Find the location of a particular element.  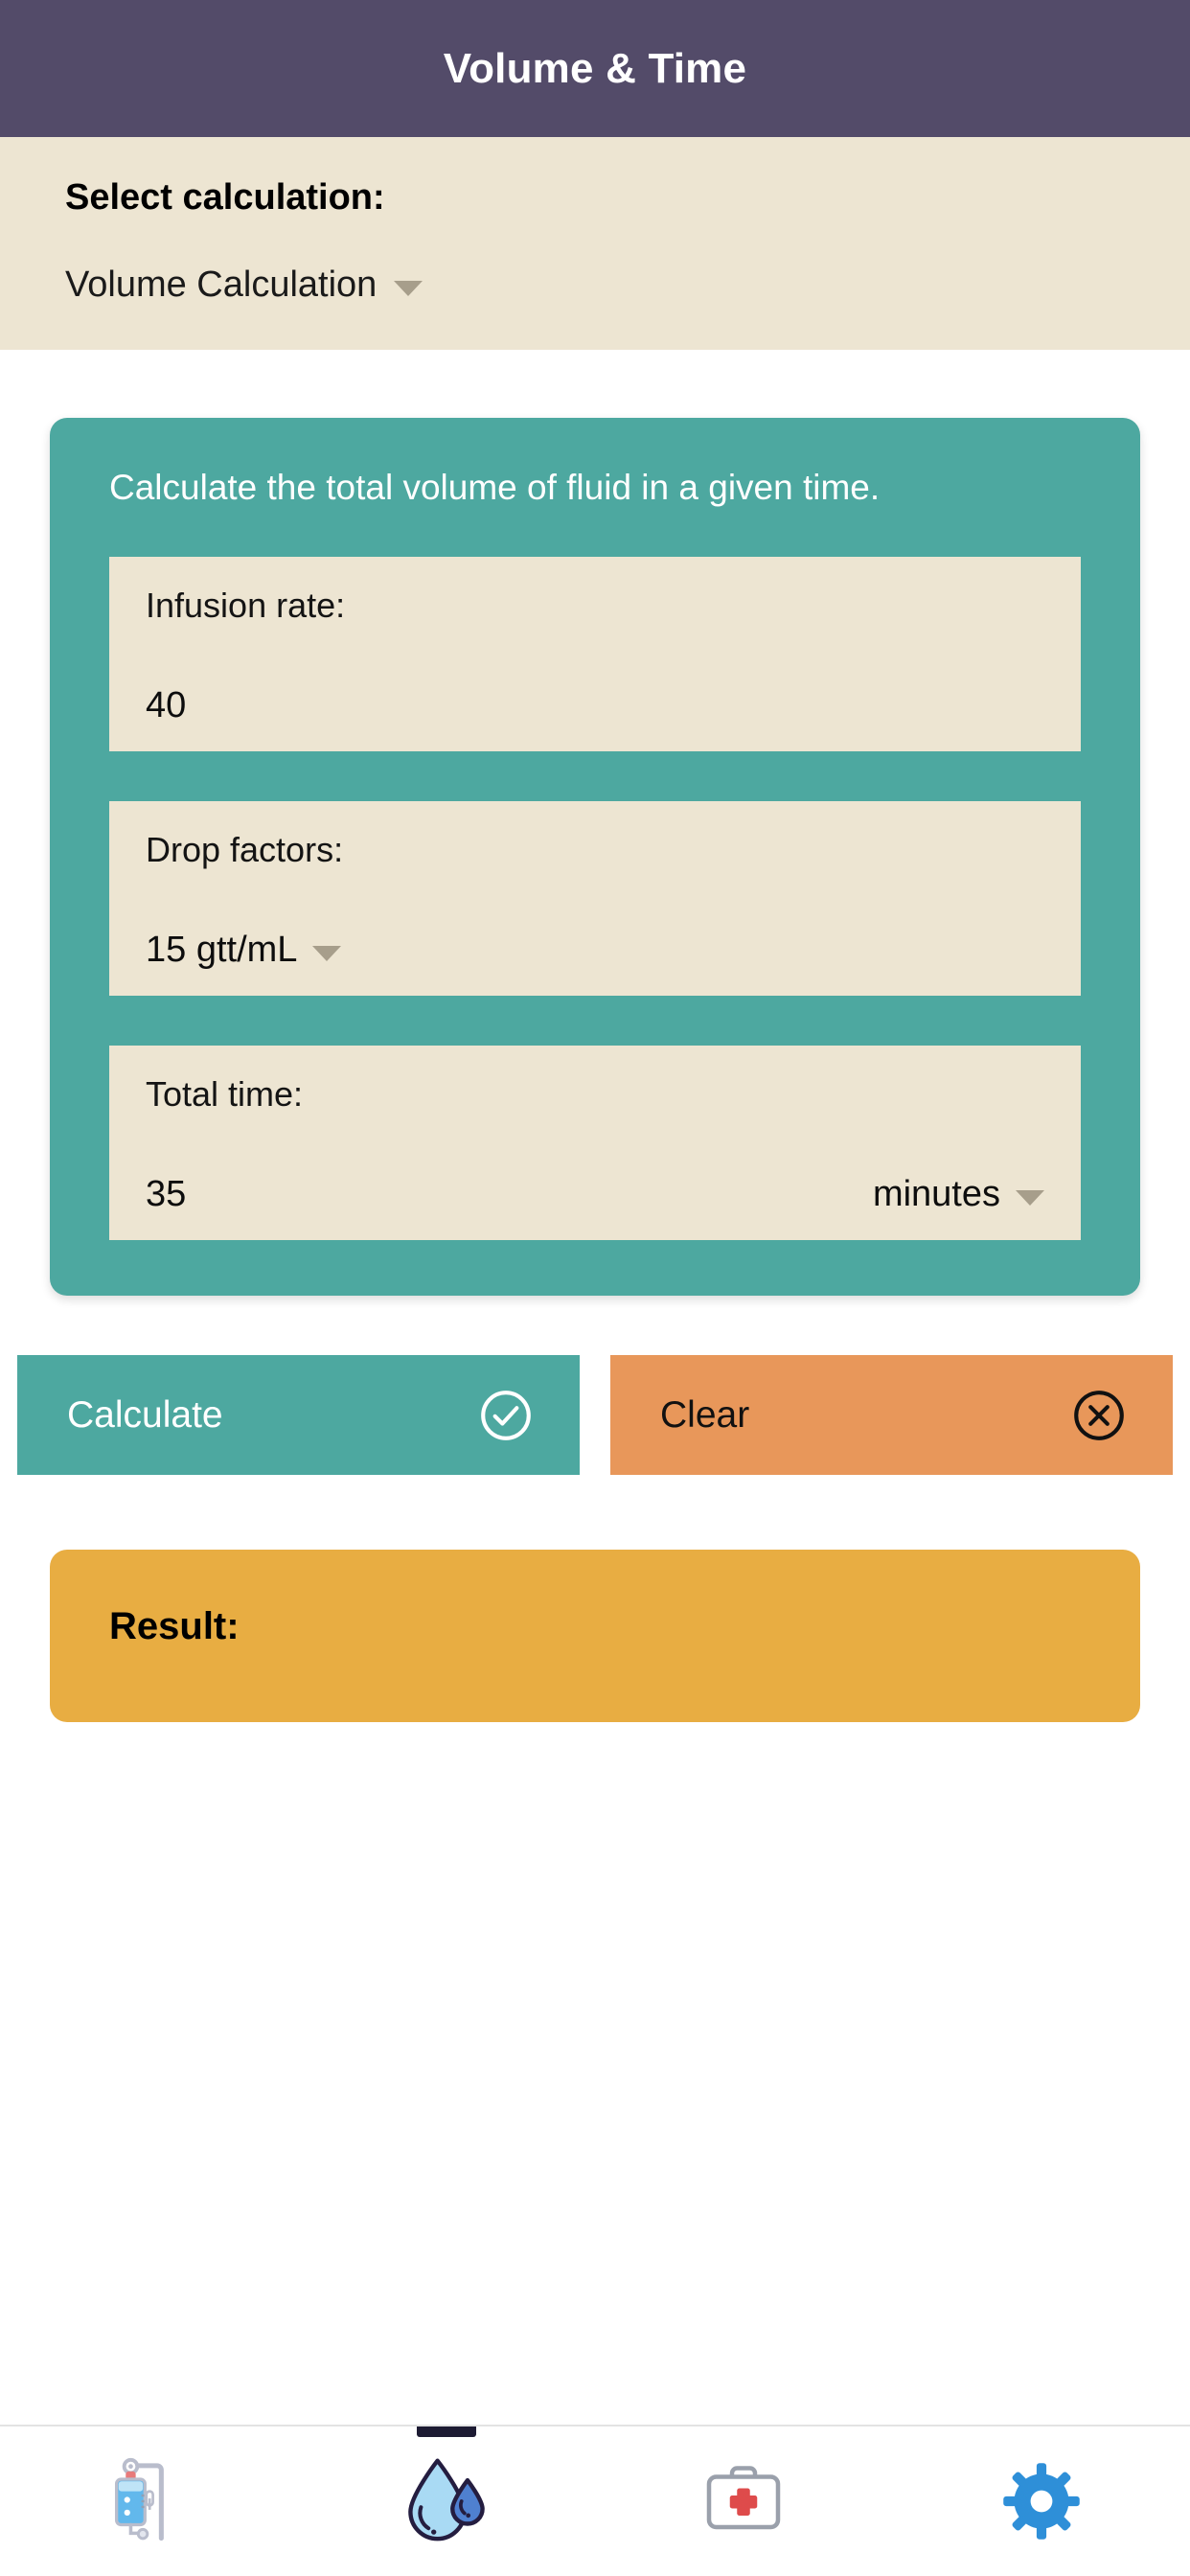

water-drop-icon is located at coordinates (447, 2501).